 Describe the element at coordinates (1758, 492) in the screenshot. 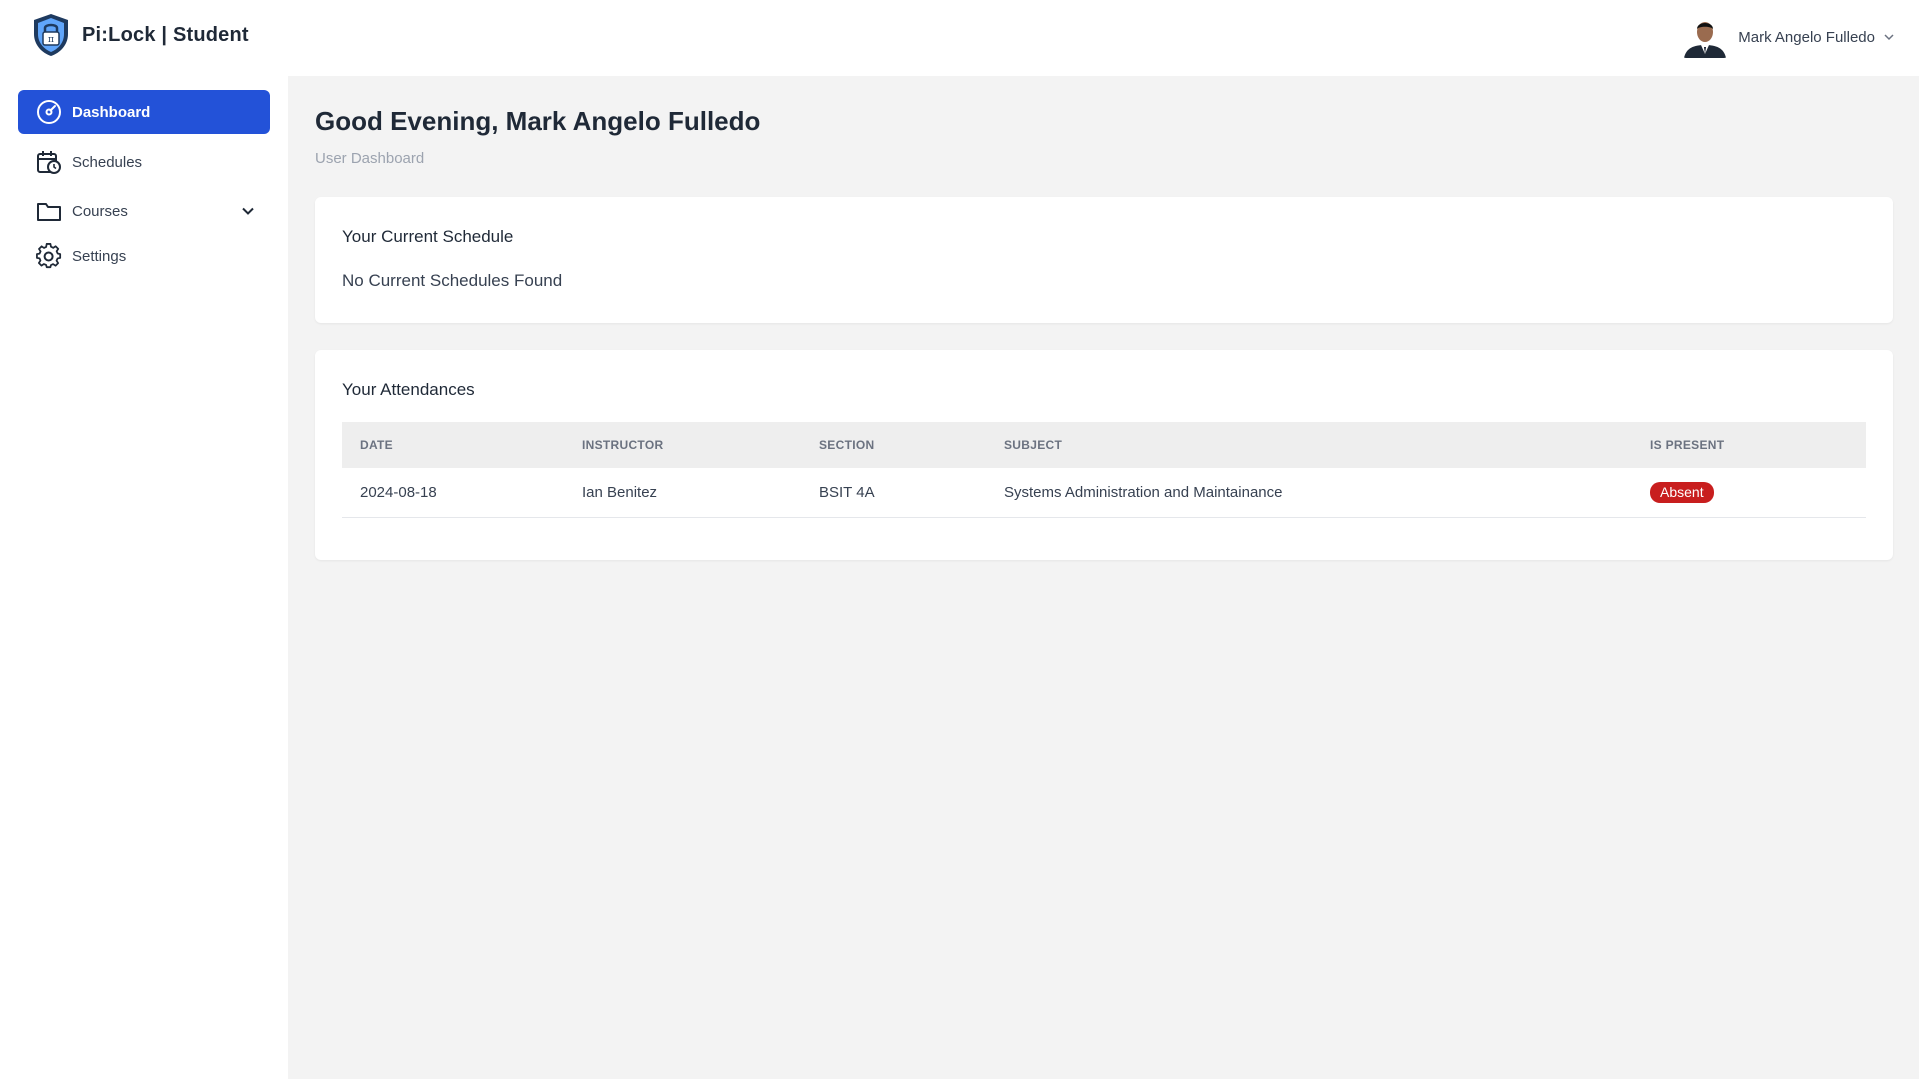

I see `cell-is-present: Absent` at that location.